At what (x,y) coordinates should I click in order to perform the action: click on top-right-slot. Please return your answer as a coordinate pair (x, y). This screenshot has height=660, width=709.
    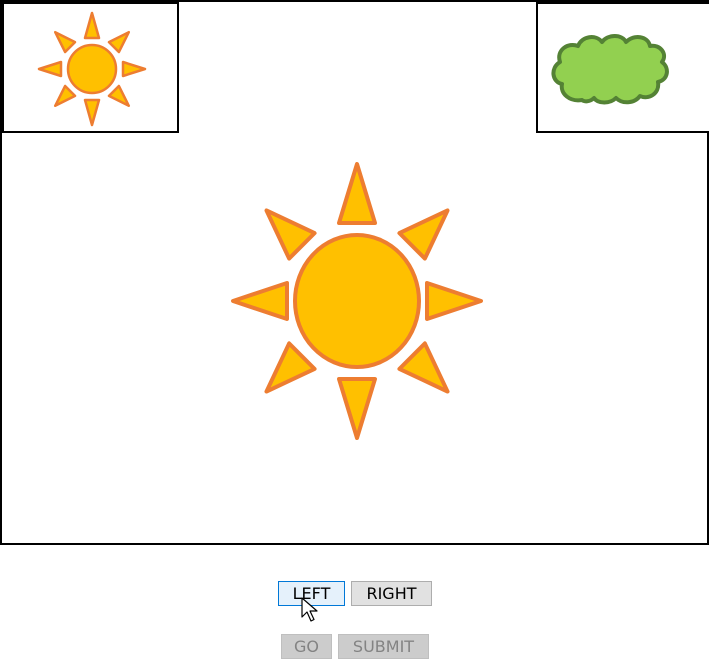
    Looking at the image, I should click on (622, 67).